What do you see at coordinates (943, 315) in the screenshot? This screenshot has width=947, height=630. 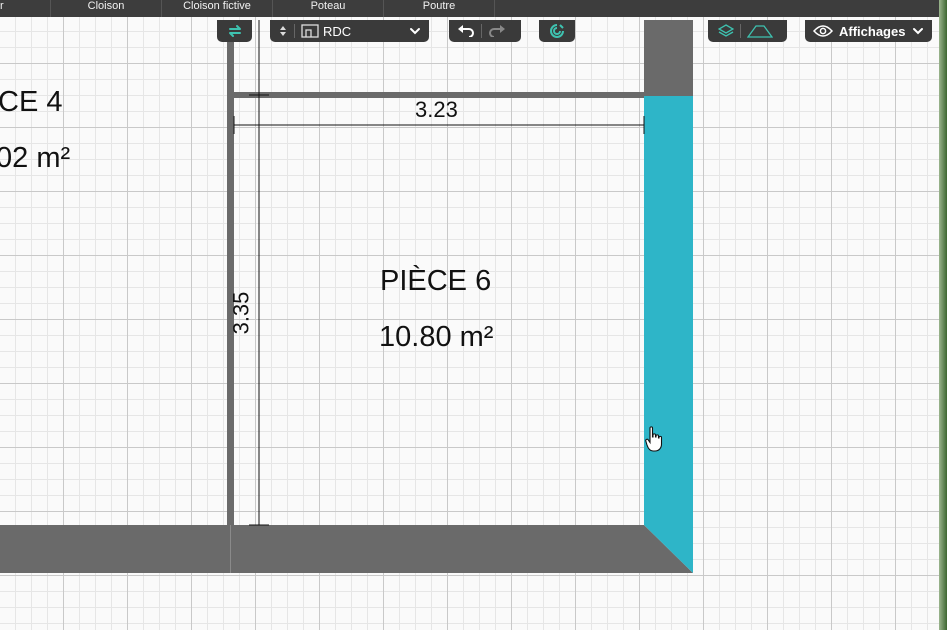 I see `side-panel-edge` at bounding box center [943, 315].